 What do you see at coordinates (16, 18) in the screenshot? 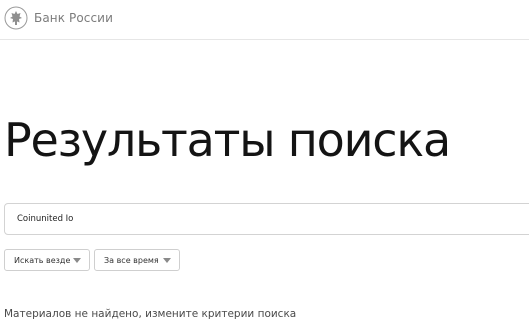
I see `bank-emblem-icon` at bounding box center [16, 18].